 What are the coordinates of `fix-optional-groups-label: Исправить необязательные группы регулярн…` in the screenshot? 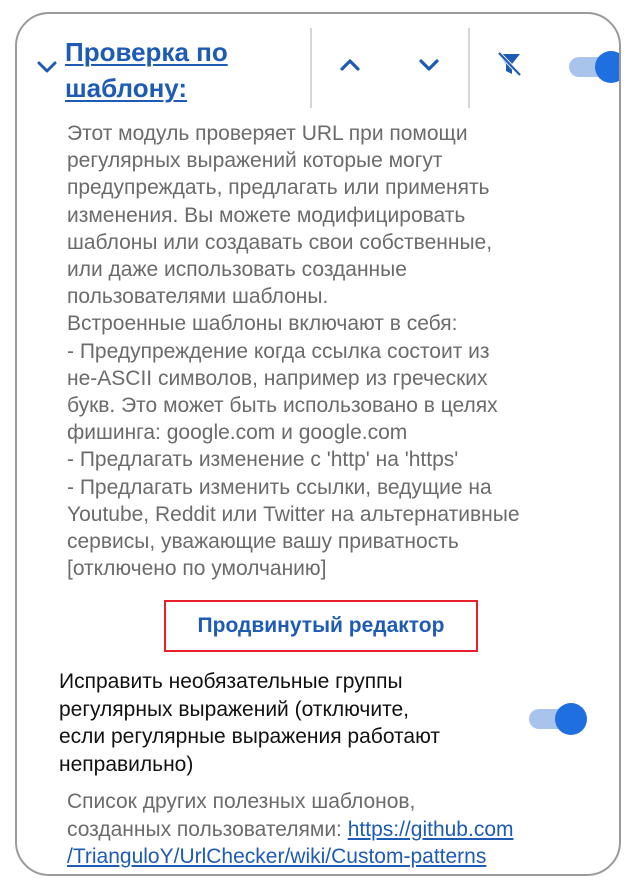 It's located at (250, 723).